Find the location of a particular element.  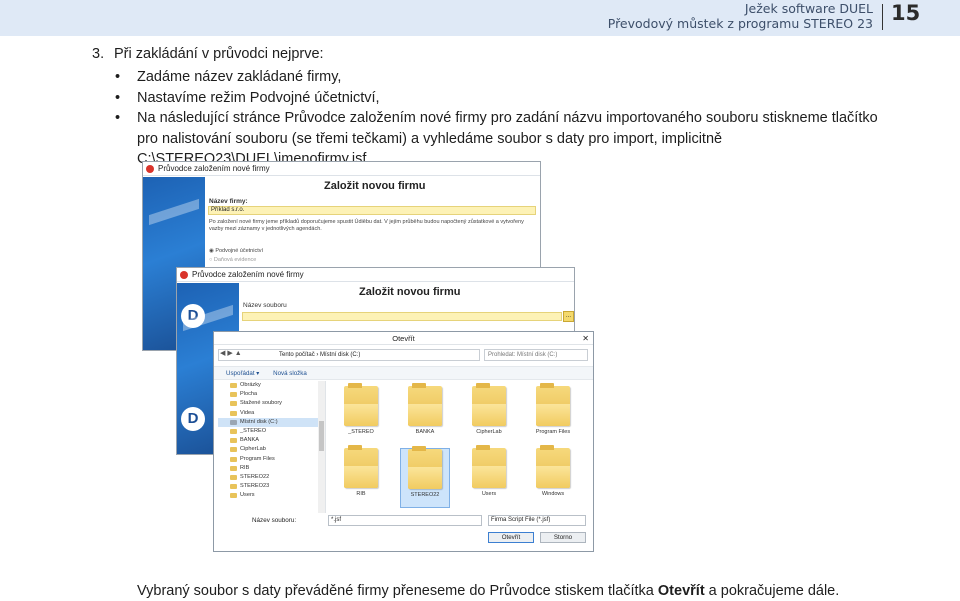

company-name-input: Příklad s.r.o. is located at coordinates (372, 210).